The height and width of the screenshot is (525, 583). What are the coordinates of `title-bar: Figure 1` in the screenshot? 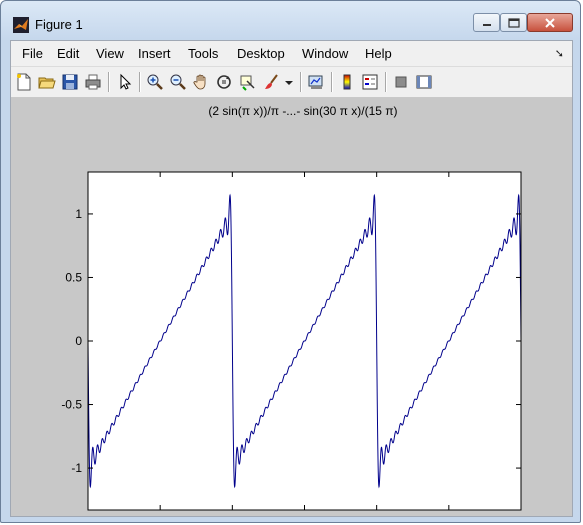 It's located at (290, 19).